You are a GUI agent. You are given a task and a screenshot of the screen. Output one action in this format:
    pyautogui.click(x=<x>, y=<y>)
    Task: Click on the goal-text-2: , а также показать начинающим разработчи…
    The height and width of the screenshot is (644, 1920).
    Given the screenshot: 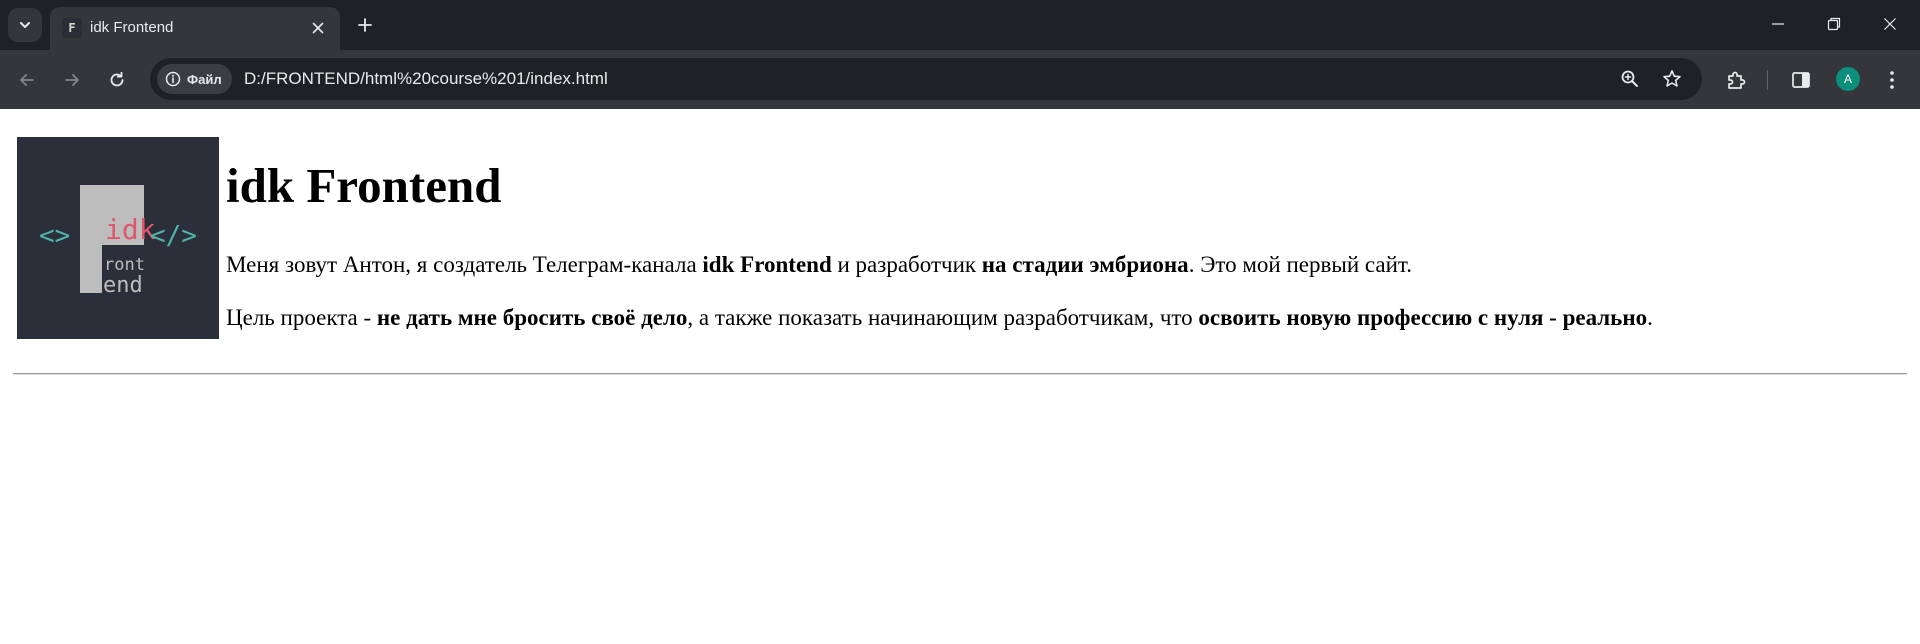 What is the action you would take?
    pyautogui.click(x=943, y=317)
    